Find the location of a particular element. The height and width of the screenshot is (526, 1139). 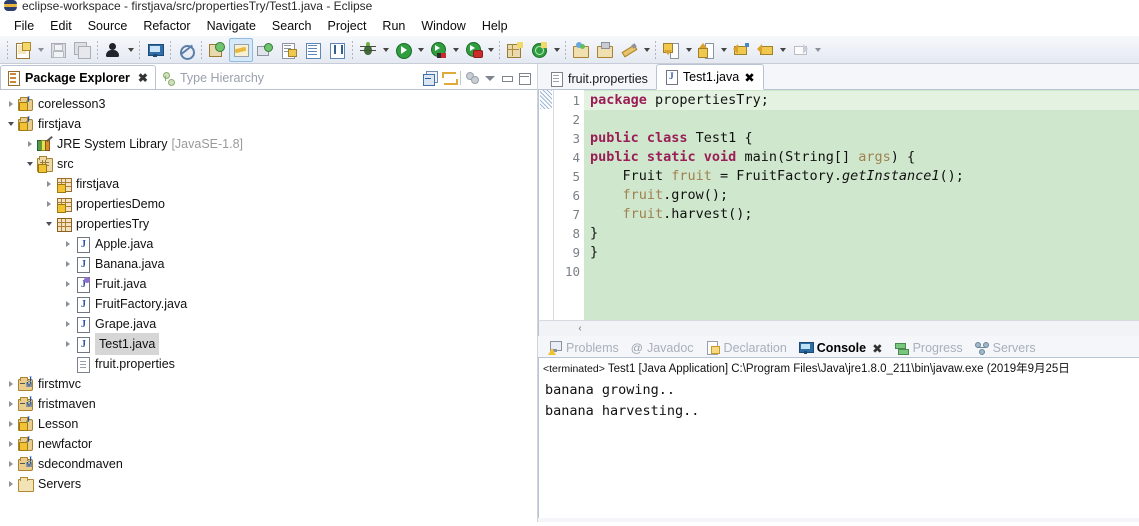

tab-type-hierarchy: Type Hierarchy is located at coordinates (213, 78).